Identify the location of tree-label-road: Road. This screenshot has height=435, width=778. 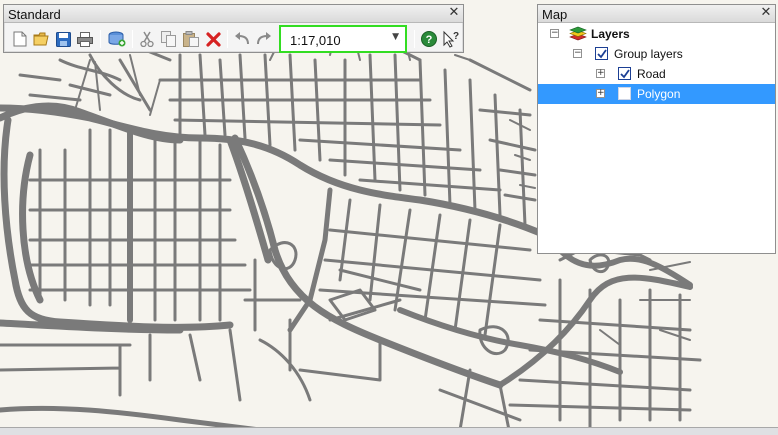
(651, 74).